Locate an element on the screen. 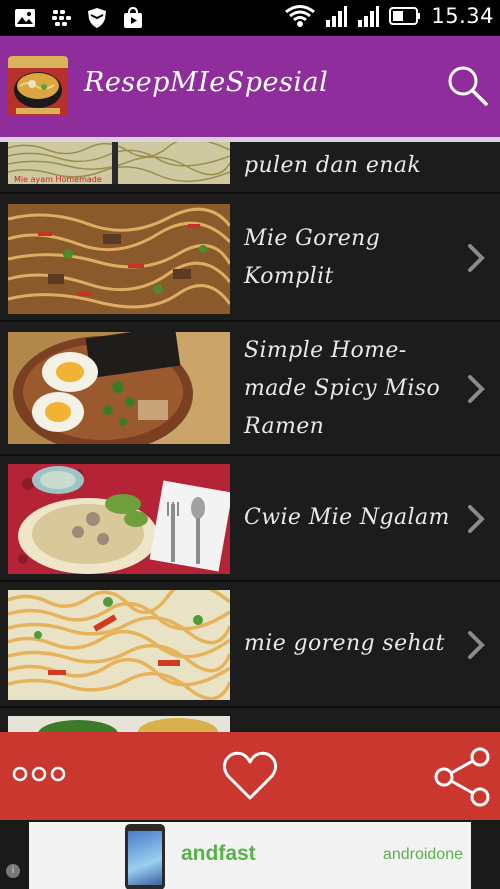  status-bar: 15.34 is located at coordinates (250, 18).